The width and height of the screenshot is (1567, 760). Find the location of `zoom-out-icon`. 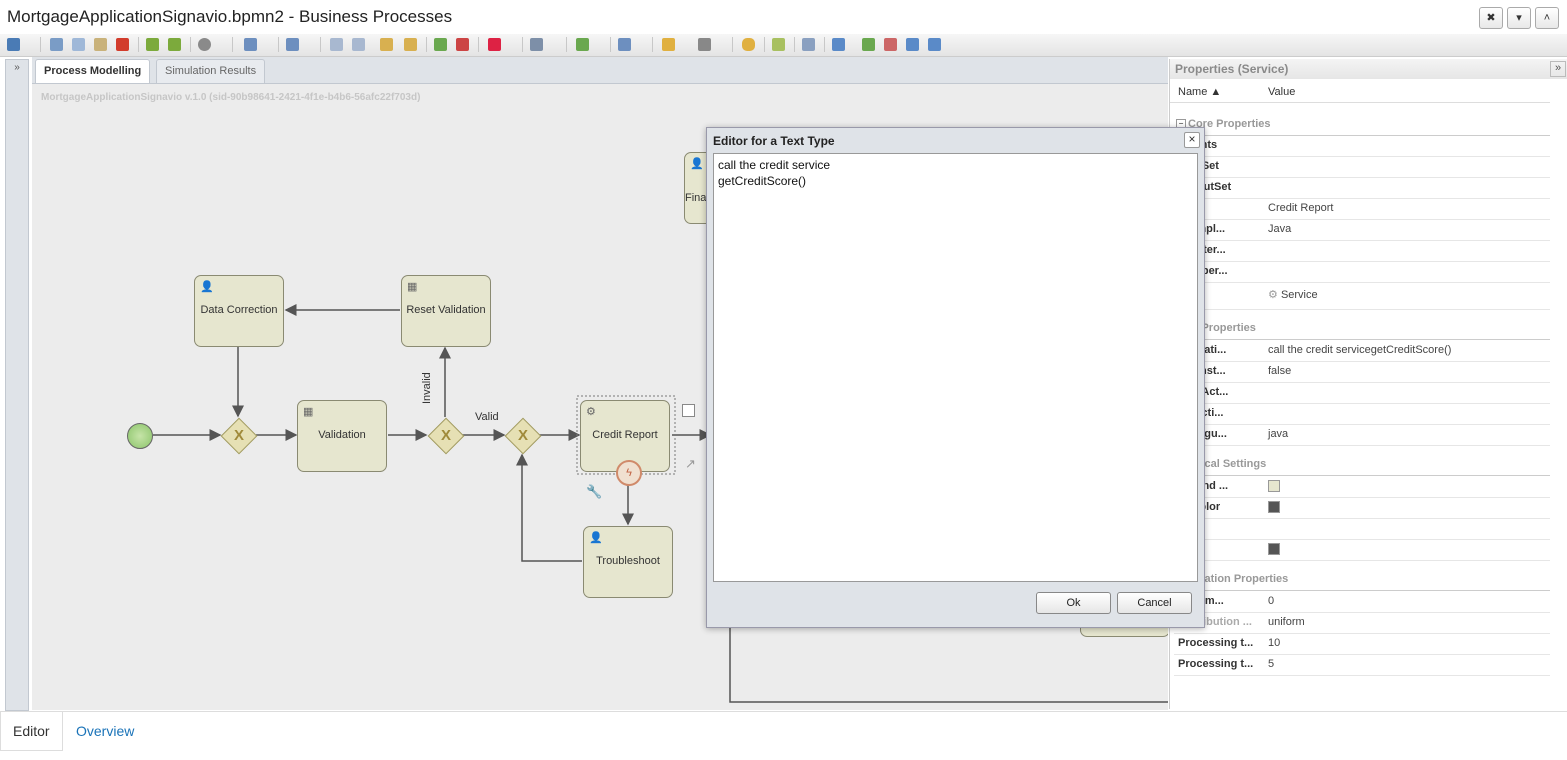

zoom-out-icon is located at coordinates (890, 44).